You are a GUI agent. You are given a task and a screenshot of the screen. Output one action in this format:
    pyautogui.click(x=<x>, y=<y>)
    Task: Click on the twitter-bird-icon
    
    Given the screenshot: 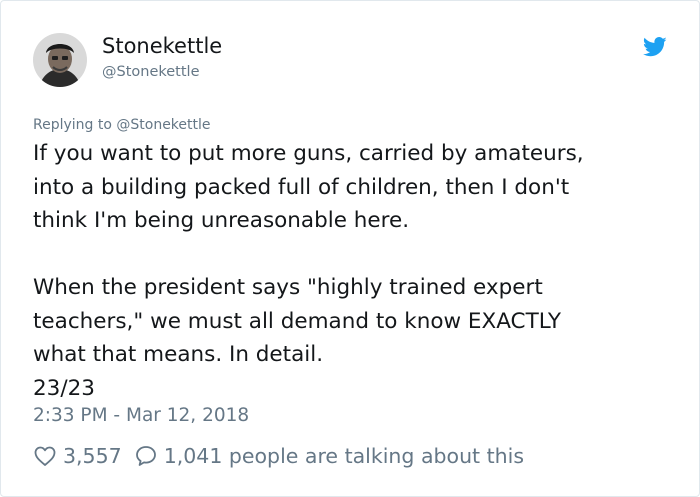 What is the action you would take?
    pyautogui.click(x=655, y=47)
    